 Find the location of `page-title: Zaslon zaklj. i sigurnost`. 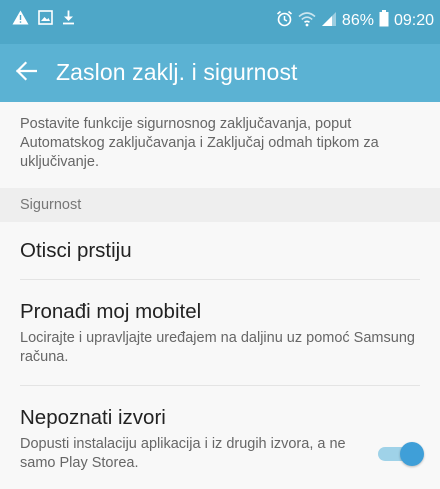

page-title: Zaslon zaklj. i sigurnost is located at coordinates (177, 72).